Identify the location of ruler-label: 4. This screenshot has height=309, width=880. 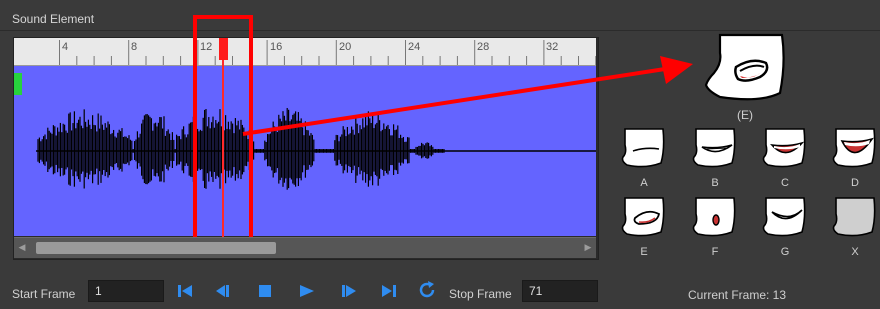
(65, 47).